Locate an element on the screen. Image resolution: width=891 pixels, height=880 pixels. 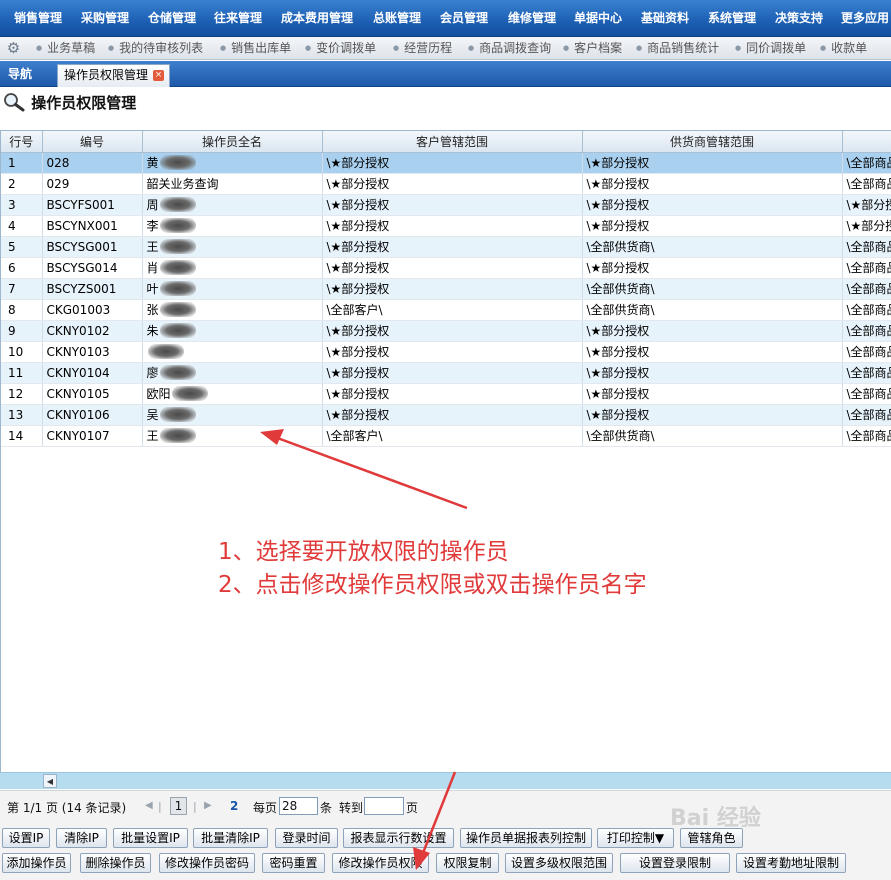
button-row1-6: 操作员单据报表列控制 is located at coordinates (526, 838).